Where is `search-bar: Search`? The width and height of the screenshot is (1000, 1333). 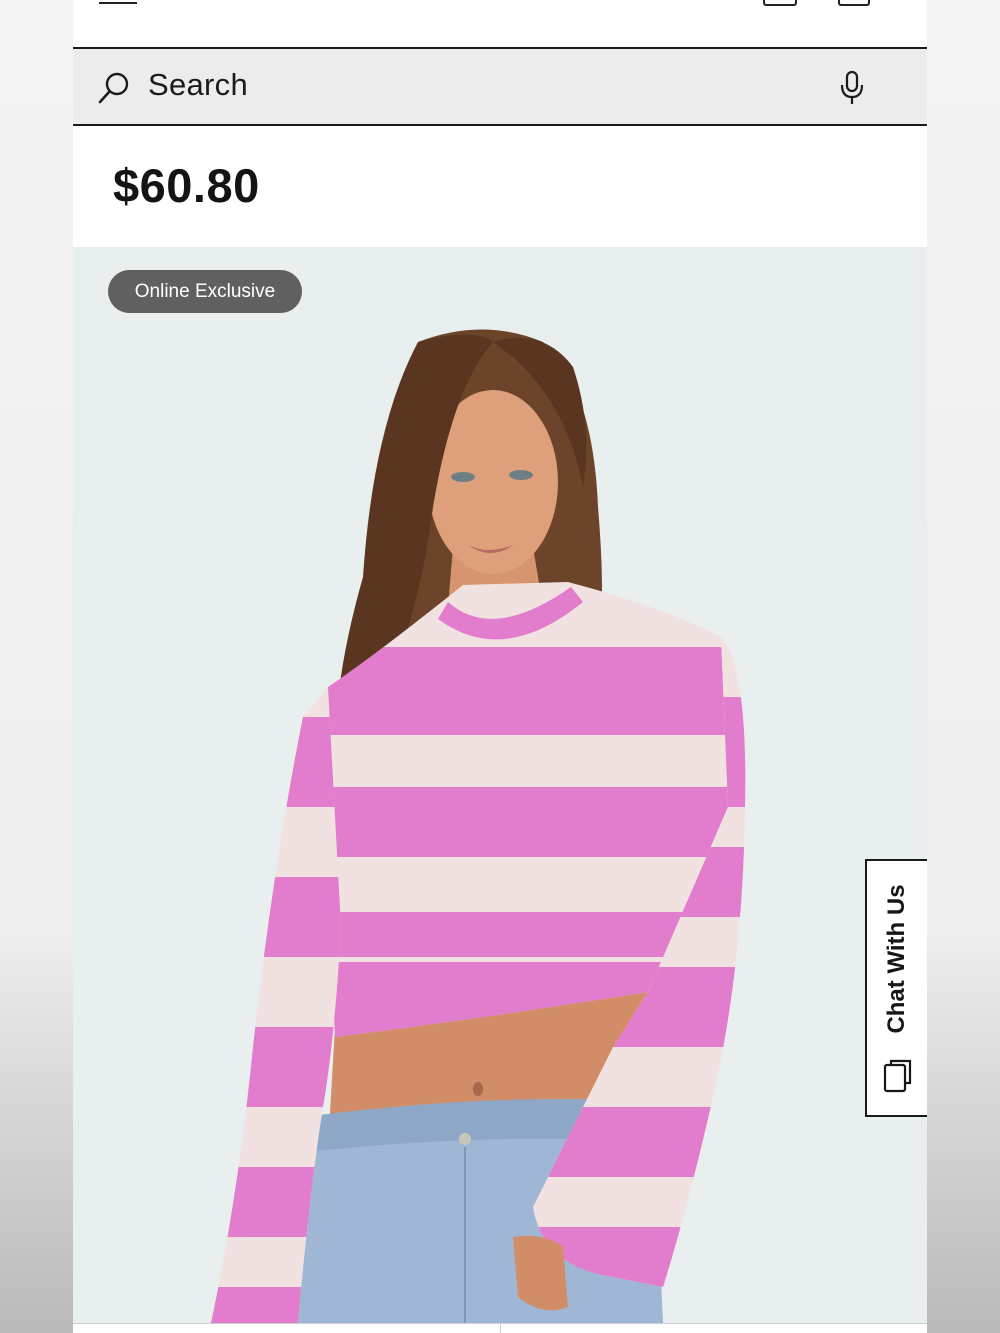
search-bar: Search is located at coordinates (500, 87).